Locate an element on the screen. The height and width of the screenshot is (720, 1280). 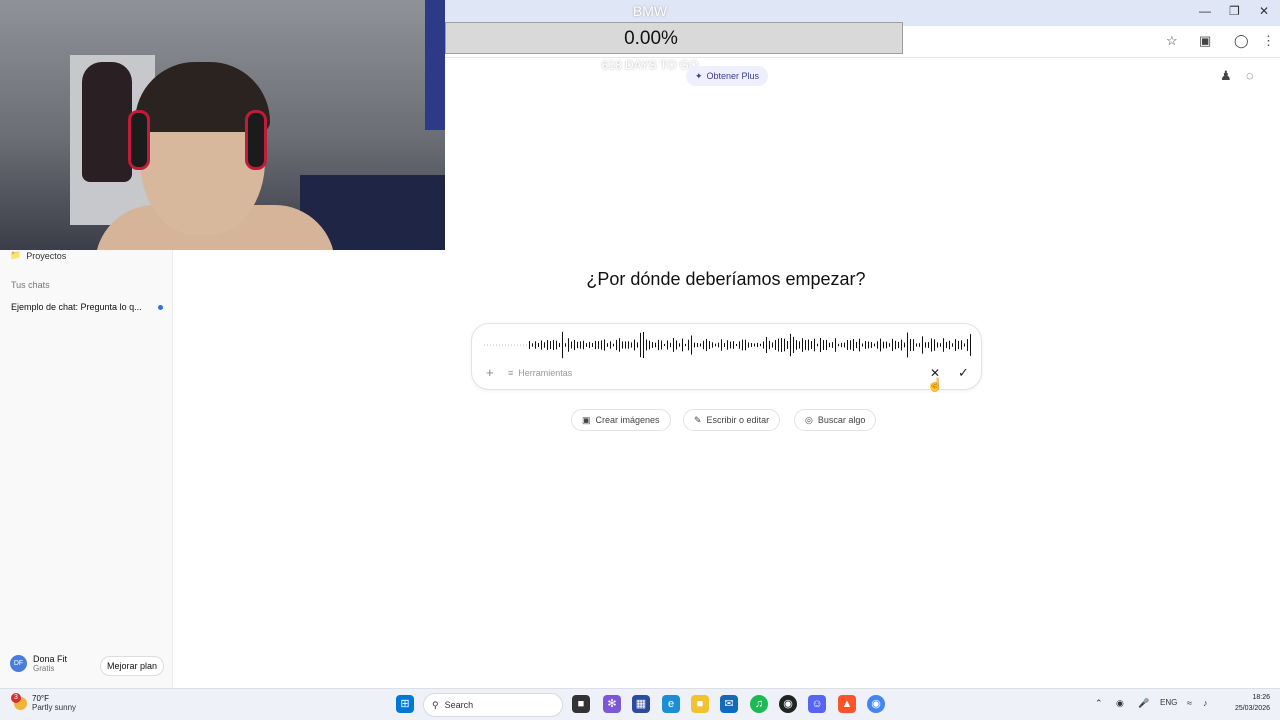
brave-icon: ▲ is located at coordinates (847, 704).